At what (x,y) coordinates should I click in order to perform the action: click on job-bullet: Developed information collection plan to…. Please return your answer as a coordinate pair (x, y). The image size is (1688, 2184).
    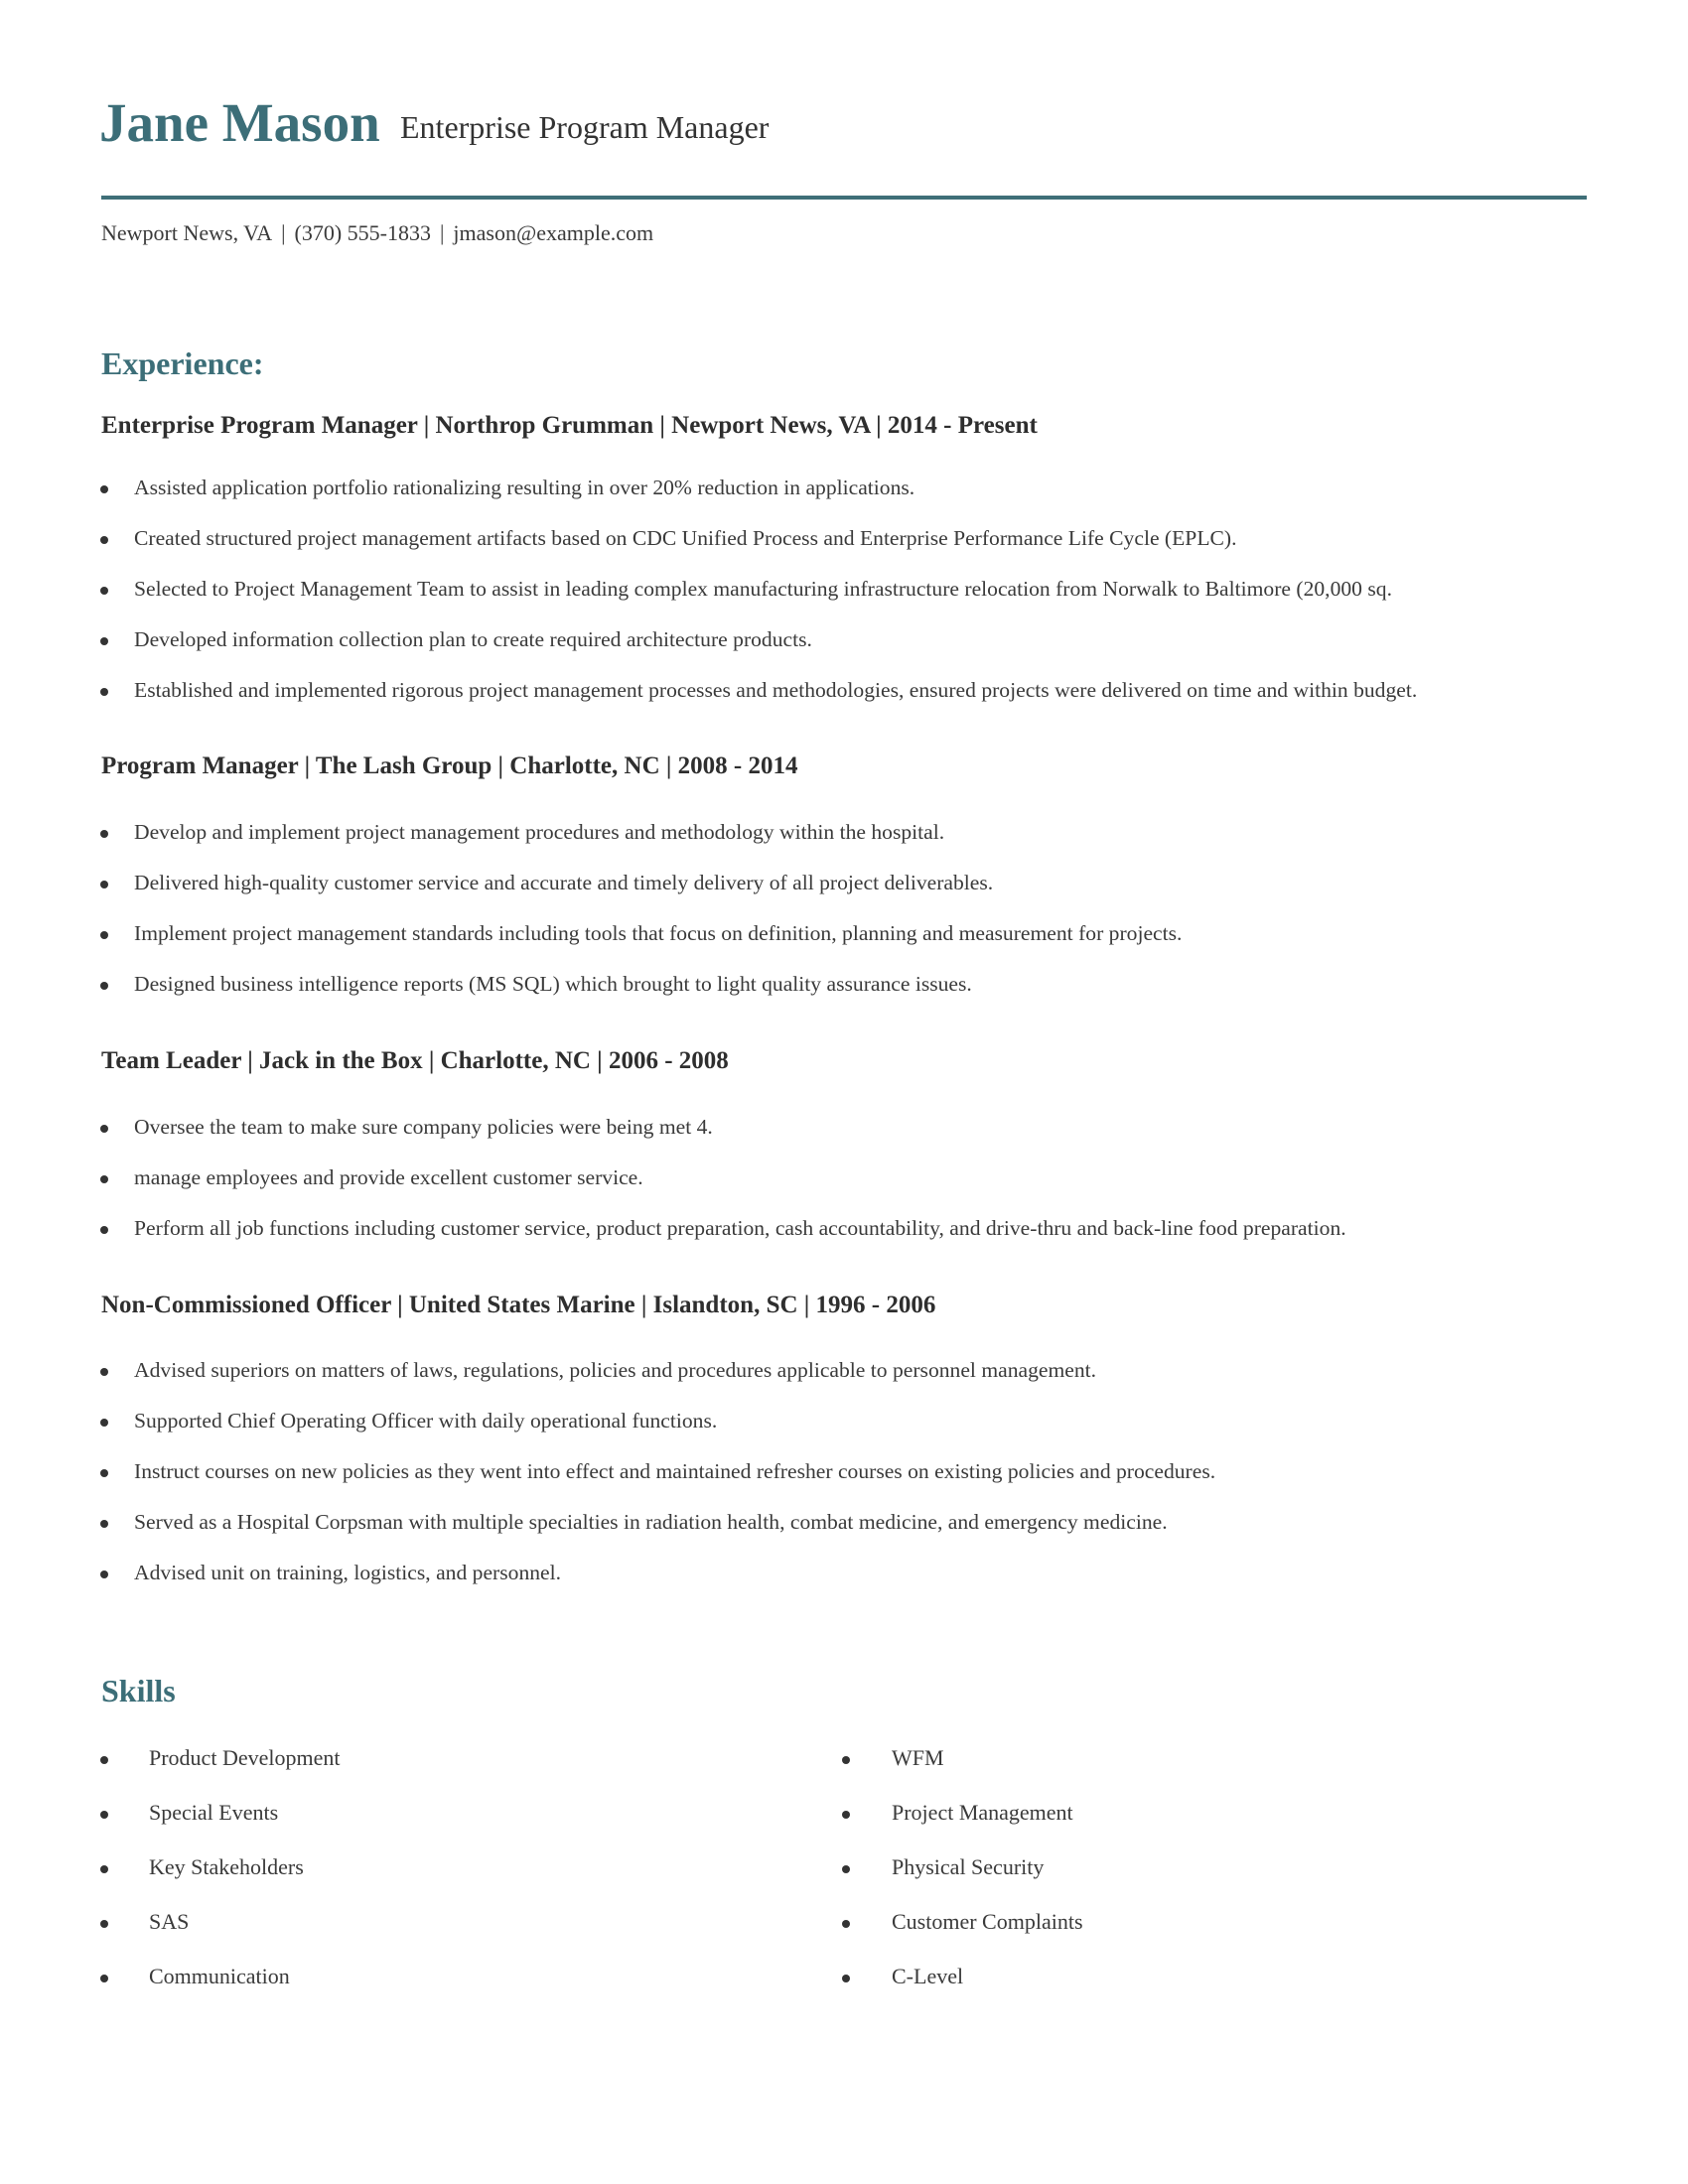
    Looking at the image, I should click on (473, 639).